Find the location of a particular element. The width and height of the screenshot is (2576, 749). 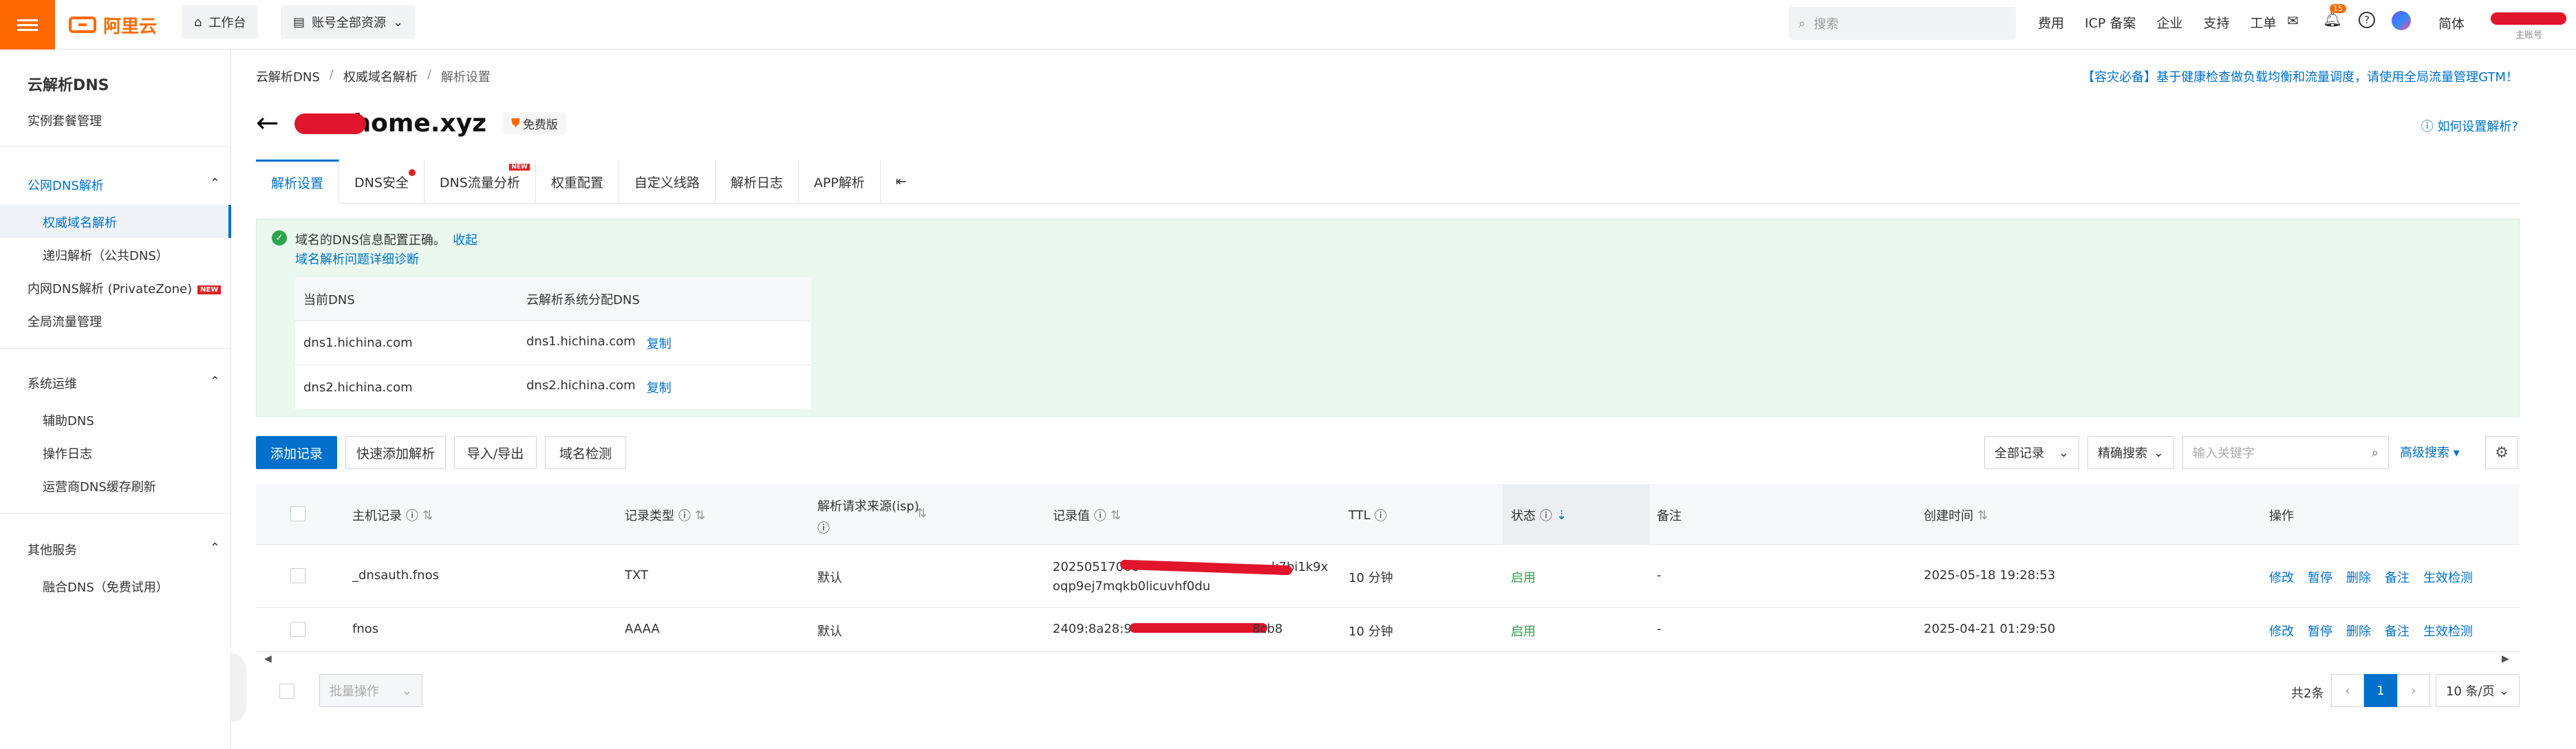

sidebar-item-fusion-dns: 融合DNS（免费试用） is located at coordinates (106, 587).